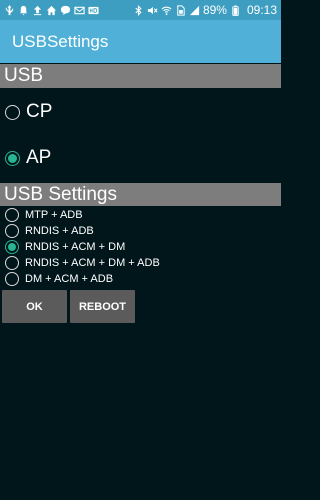  Describe the element at coordinates (9, 10) in the screenshot. I see `usb-icon` at that location.